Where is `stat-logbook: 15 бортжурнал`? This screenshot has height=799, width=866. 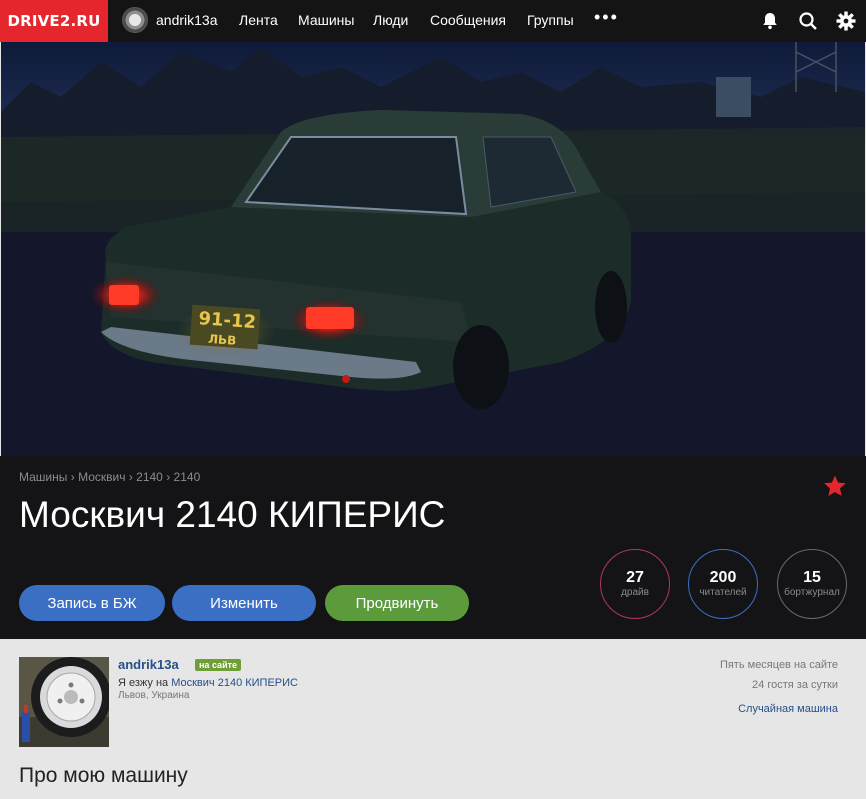 stat-logbook: 15 бортжурнал is located at coordinates (812, 584).